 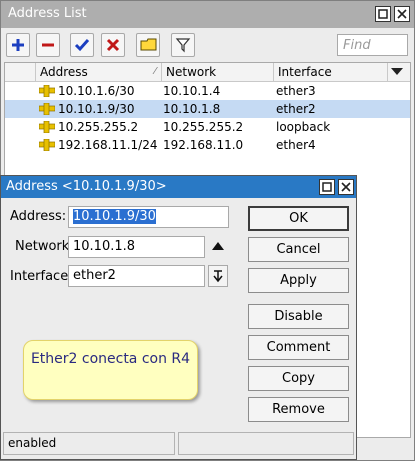 What do you see at coordinates (41, 276) in the screenshot?
I see `interface-label: Interface:` at bounding box center [41, 276].